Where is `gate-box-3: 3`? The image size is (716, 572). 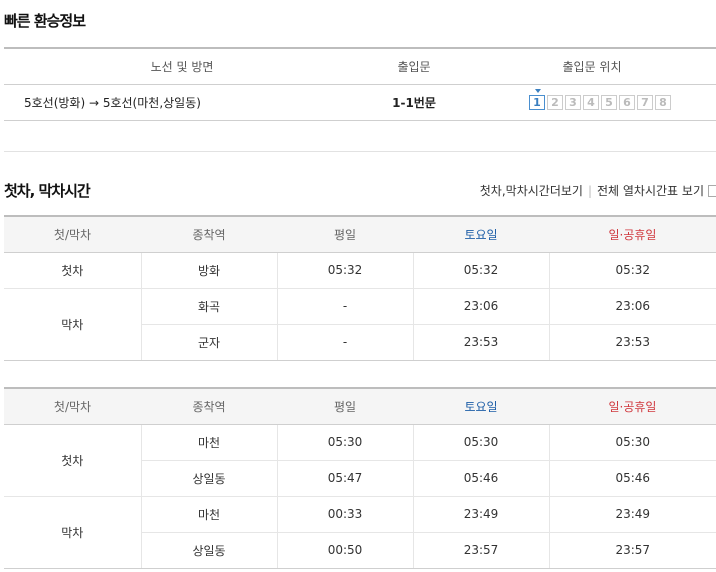 gate-box-3: 3 is located at coordinates (573, 102).